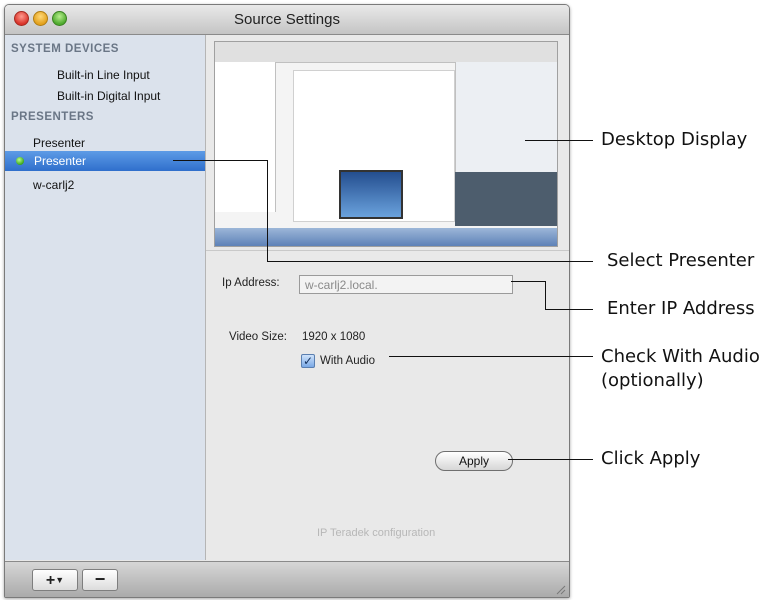 The width and height of the screenshot is (783, 600). Describe the element at coordinates (430, 261) in the screenshot. I see `callout-line-select-presenter-c` at that location.